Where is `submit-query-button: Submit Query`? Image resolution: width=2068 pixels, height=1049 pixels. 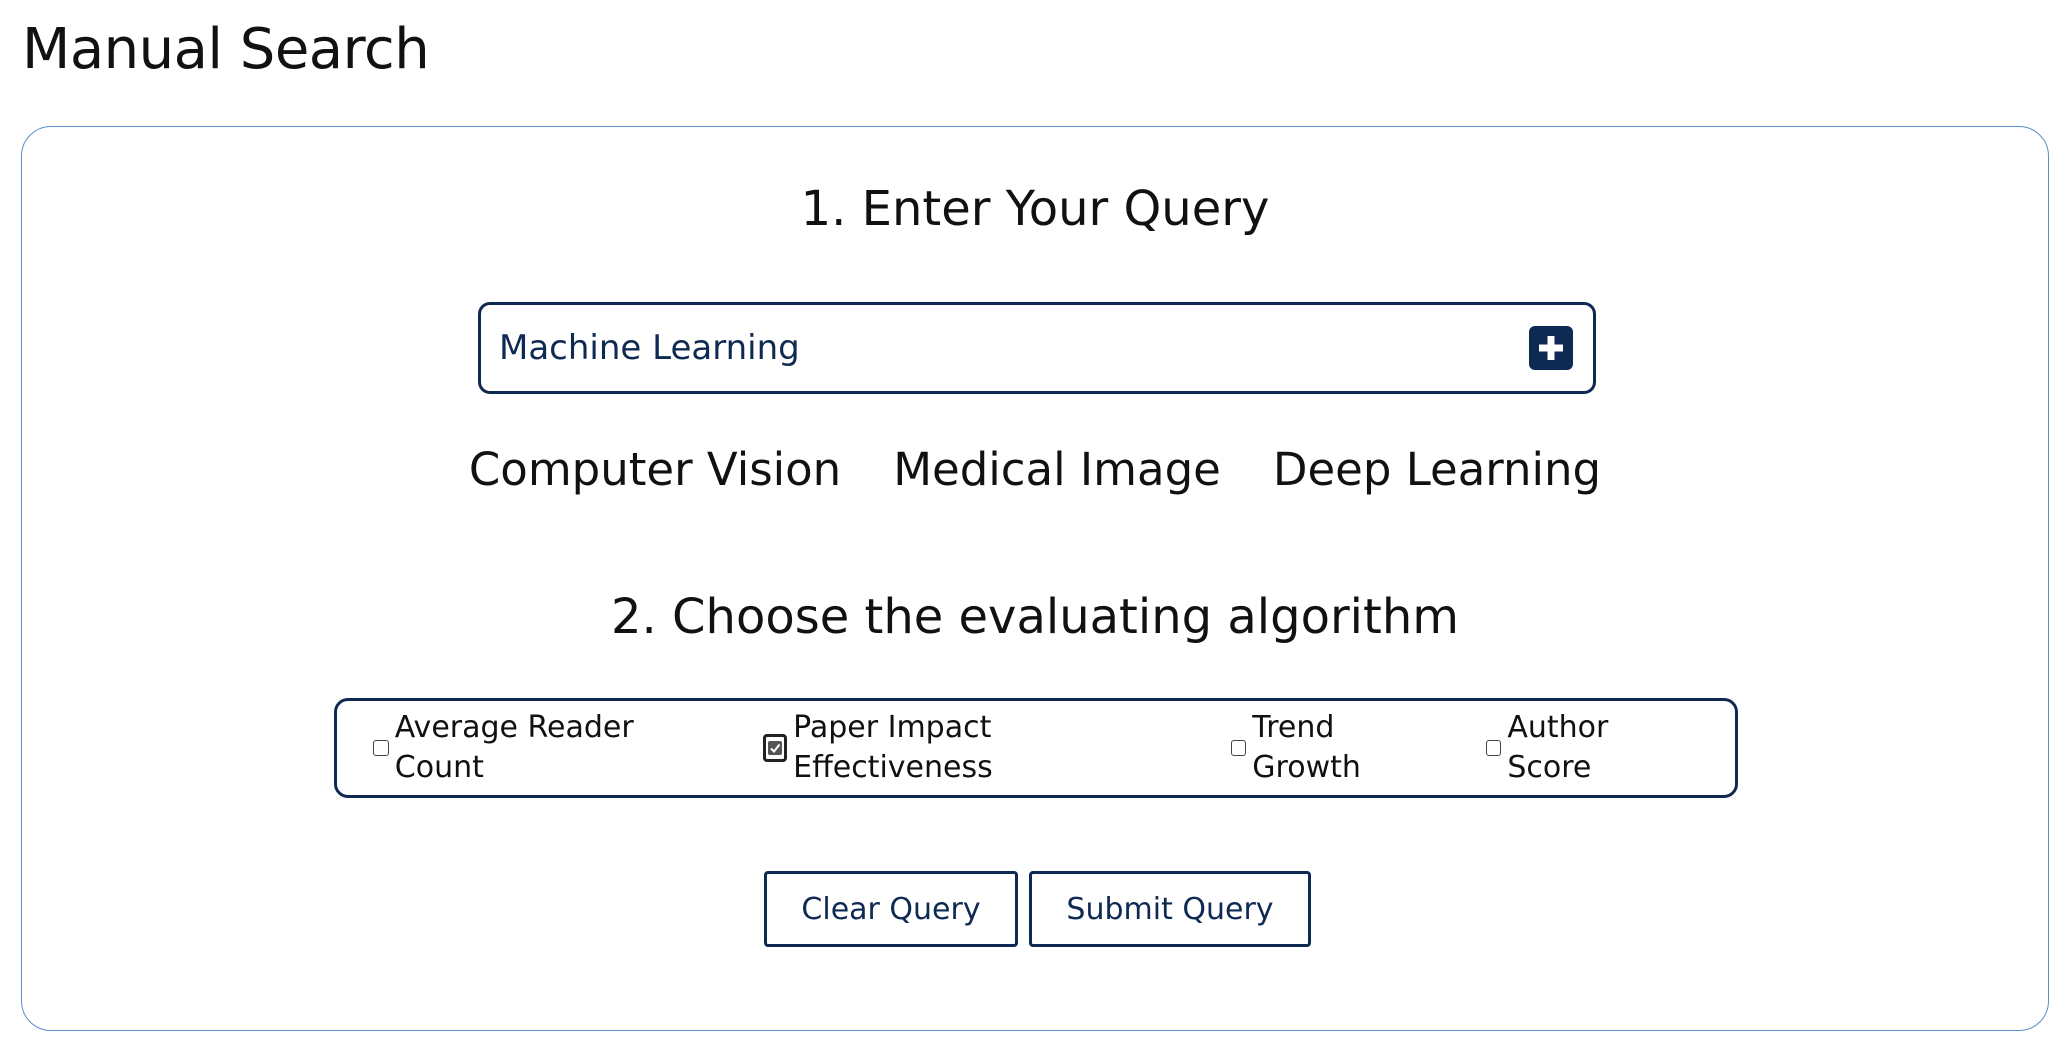
submit-query-button: Submit Query is located at coordinates (1170, 909).